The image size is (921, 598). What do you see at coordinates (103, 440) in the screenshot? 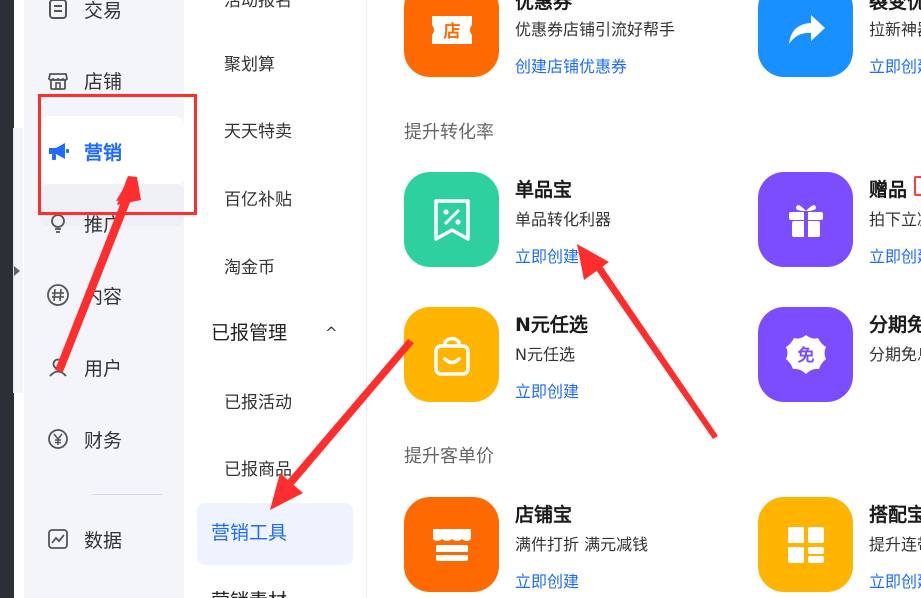
I see `nav-item-label: 财务` at bounding box center [103, 440].